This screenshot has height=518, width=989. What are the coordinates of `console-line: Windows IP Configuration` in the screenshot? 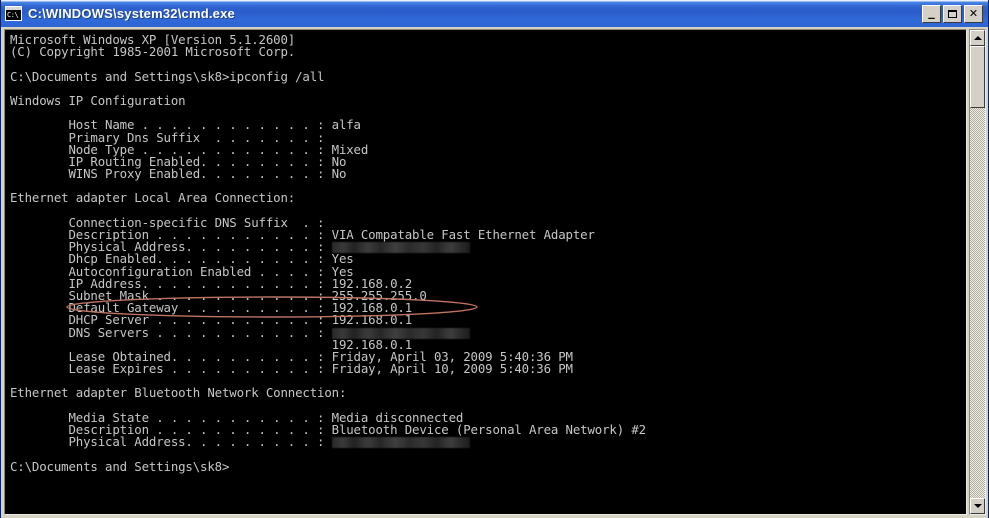 It's located at (98, 100).